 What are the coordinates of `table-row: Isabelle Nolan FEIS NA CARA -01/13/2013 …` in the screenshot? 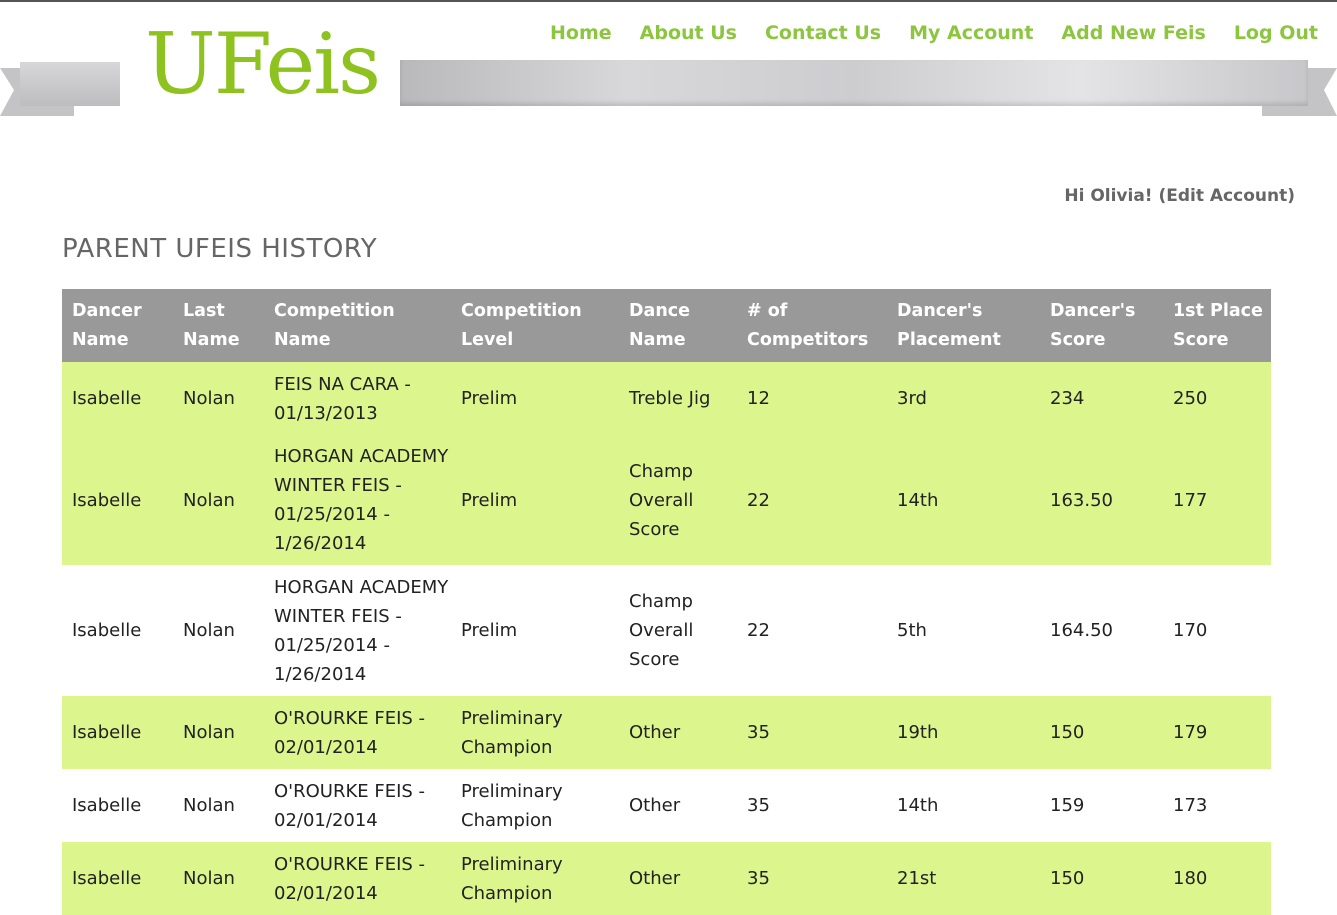 It's located at (666, 398).